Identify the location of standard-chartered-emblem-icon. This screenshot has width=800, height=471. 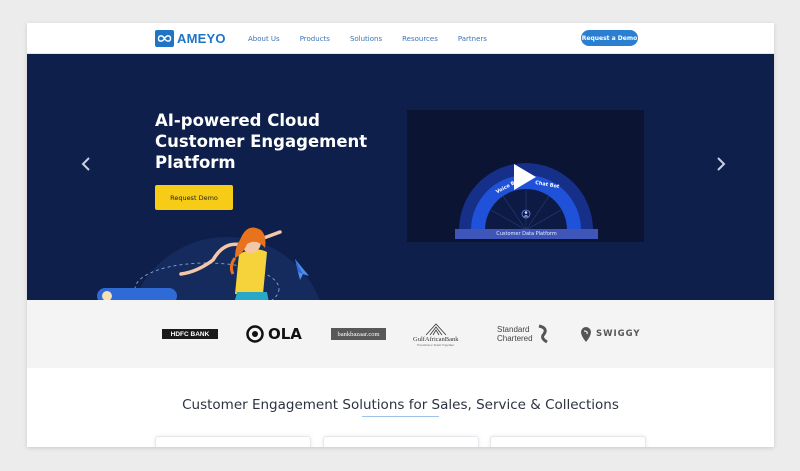
(543, 334).